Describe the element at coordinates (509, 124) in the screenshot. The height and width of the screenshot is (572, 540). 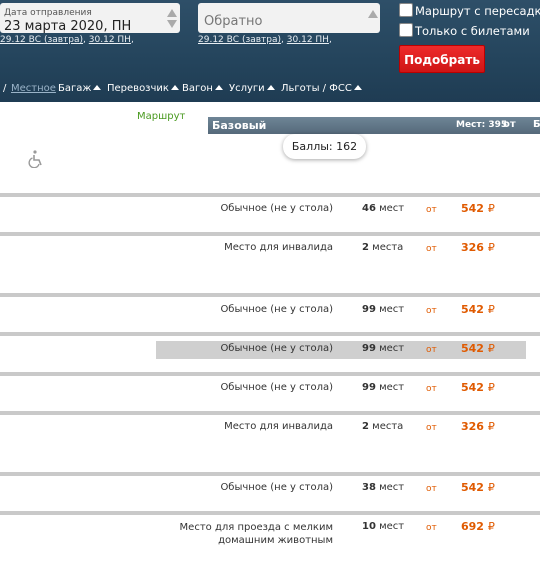
I see `car-from: от` at that location.